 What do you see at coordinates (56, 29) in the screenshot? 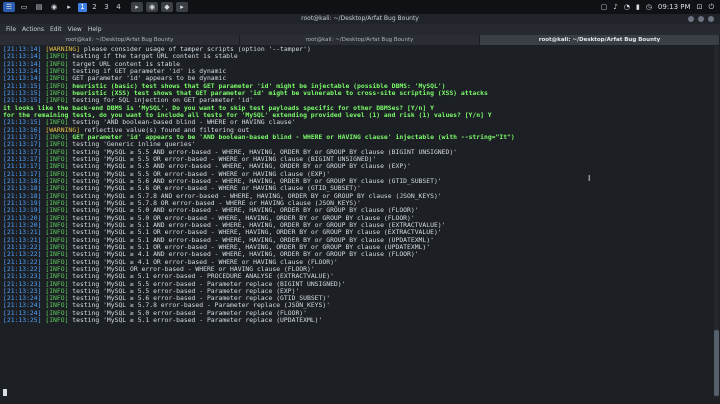
I see `menu-edit: Edit` at bounding box center [56, 29].